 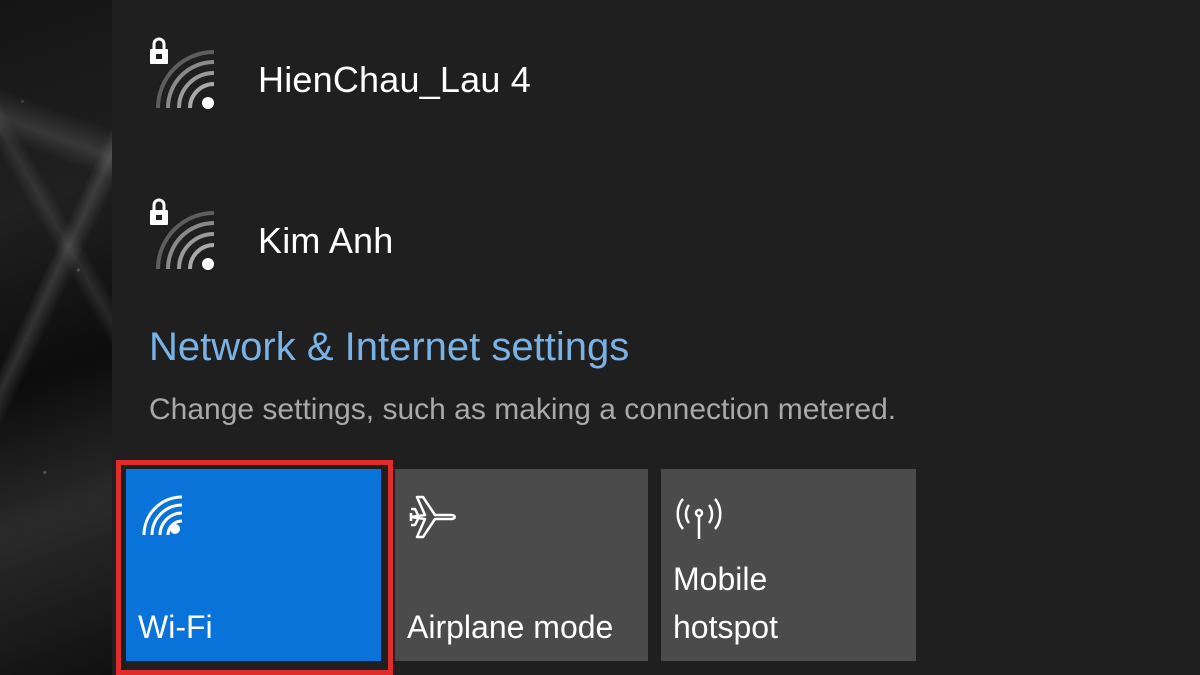 I want to click on network-settings-link: Network & Internet settings, so click(x=389, y=347).